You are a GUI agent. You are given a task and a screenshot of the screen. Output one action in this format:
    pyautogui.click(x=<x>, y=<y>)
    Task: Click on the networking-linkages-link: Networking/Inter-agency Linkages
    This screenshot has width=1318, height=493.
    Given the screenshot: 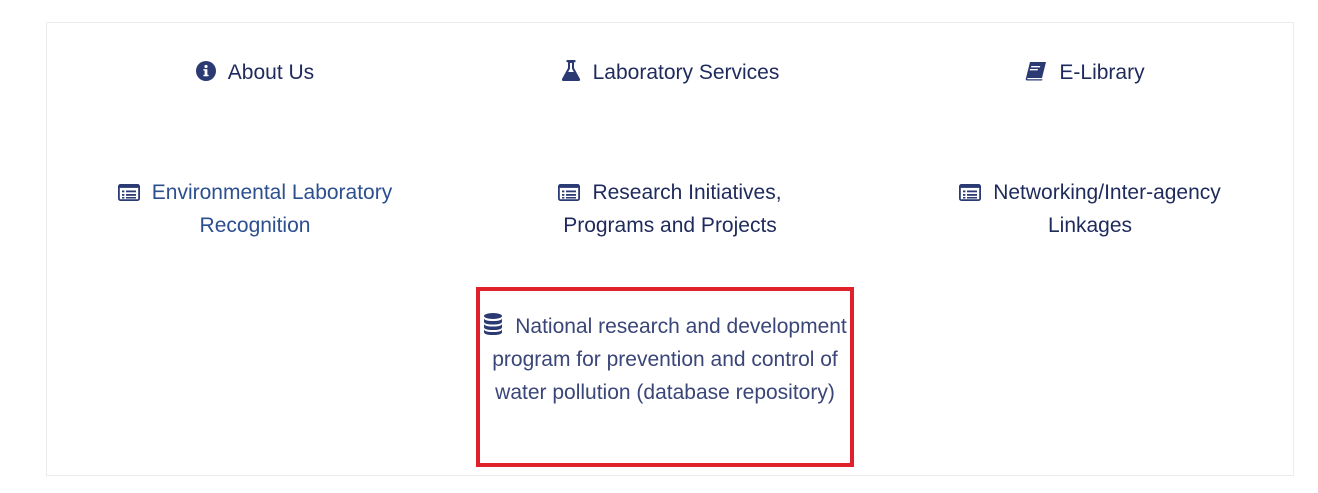 What is the action you would take?
    pyautogui.click(x=1090, y=209)
    